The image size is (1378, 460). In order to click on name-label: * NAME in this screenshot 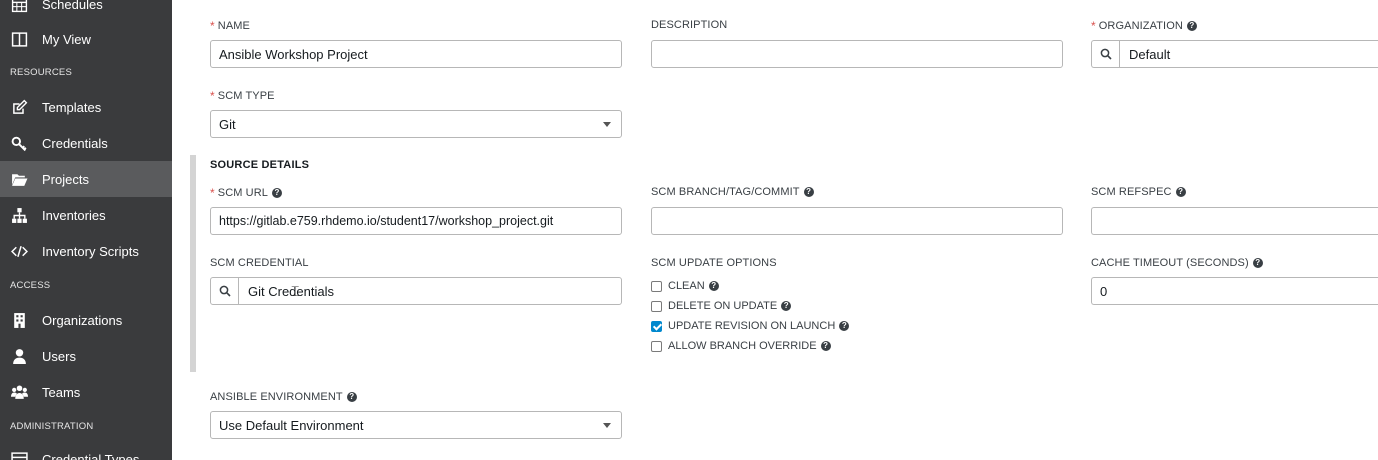, I will do `click(230, 26)`.